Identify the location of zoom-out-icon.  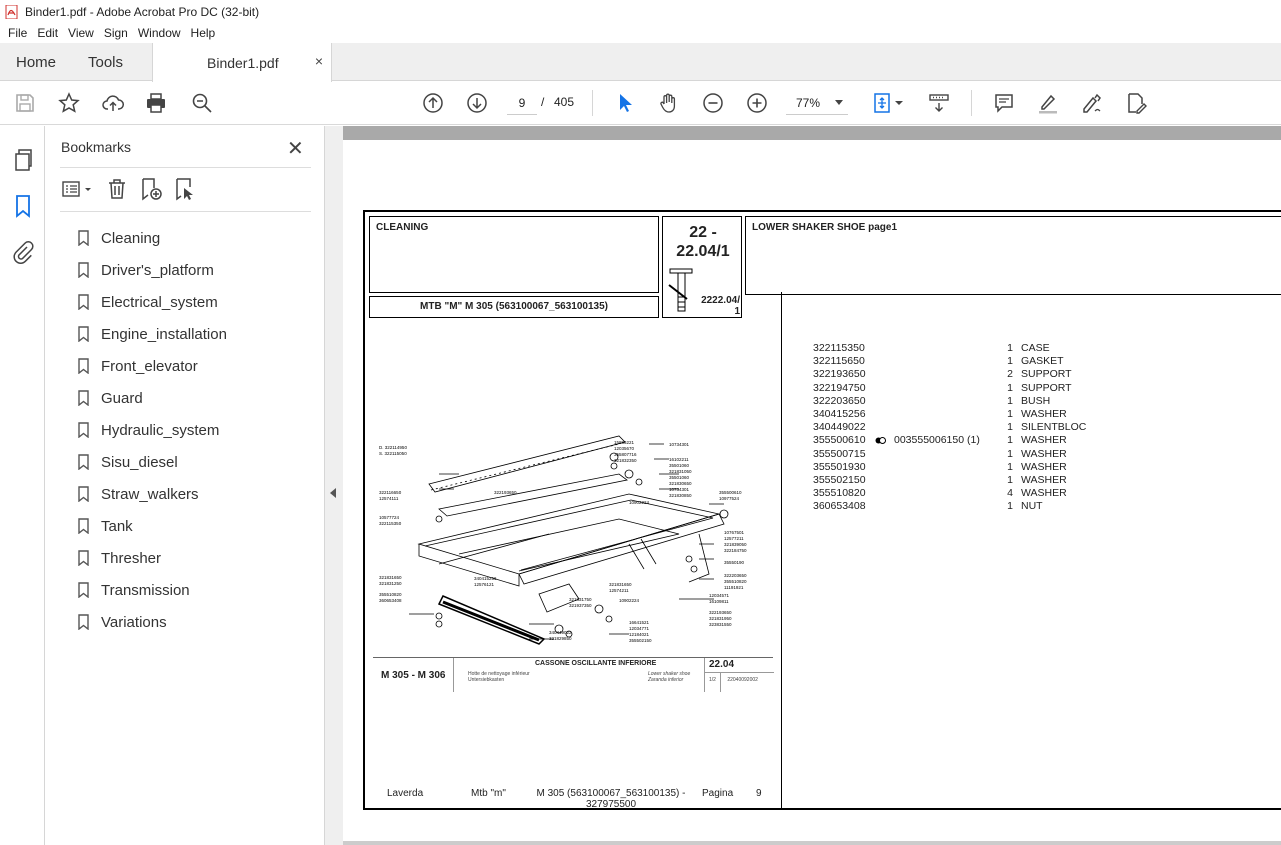
(713, 103).